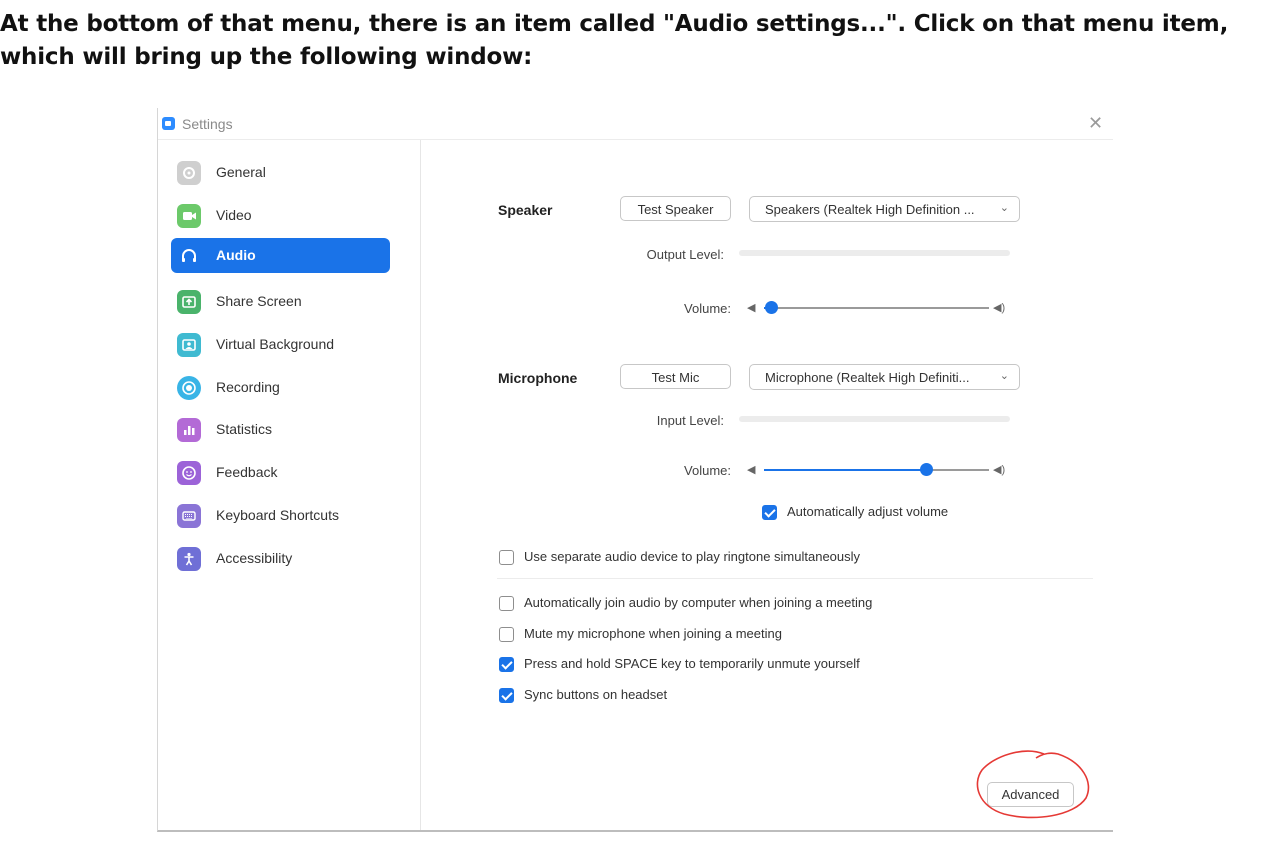 This screenshot has height=848, width=1267. I want to click on sidebar-item-virtual-background: Virtual Background, so click(280, 344).